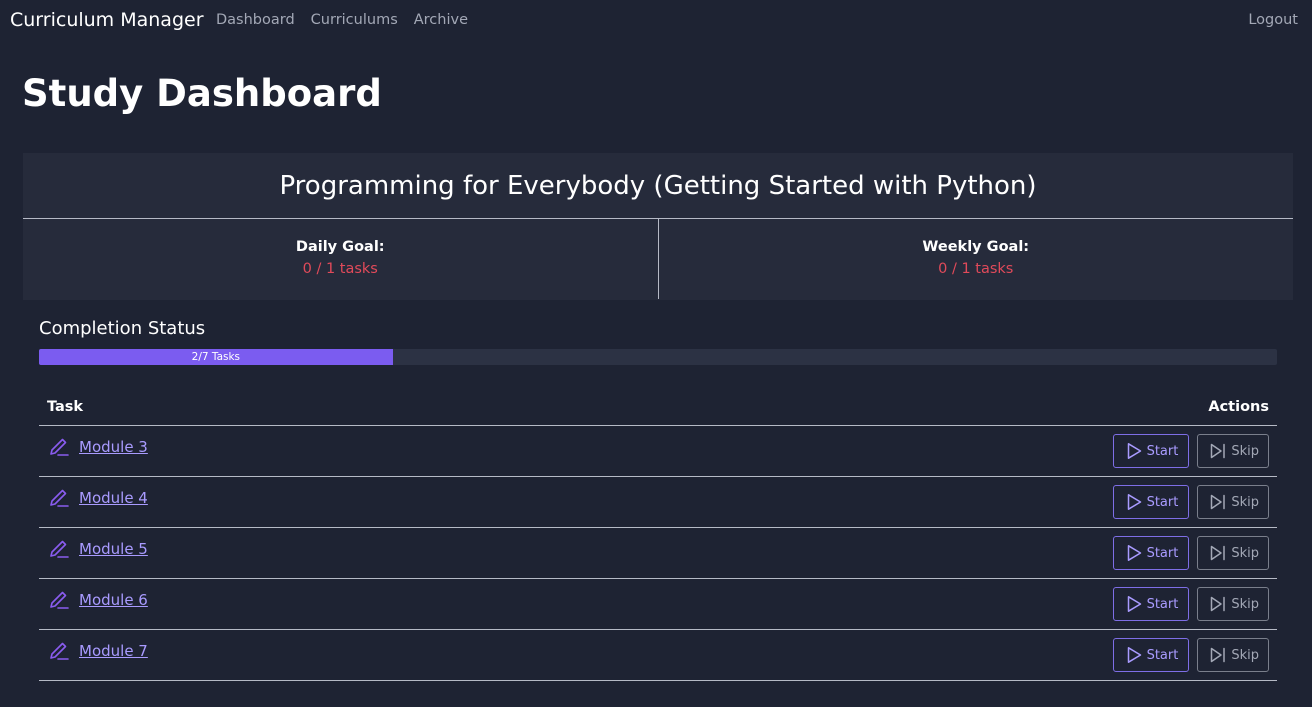 This screenshot has height=707, width=1312. What do you see at coordinates (113, 498) in the screenshot?
I see `task-link: Module 4` at bounding box center [113, 498].